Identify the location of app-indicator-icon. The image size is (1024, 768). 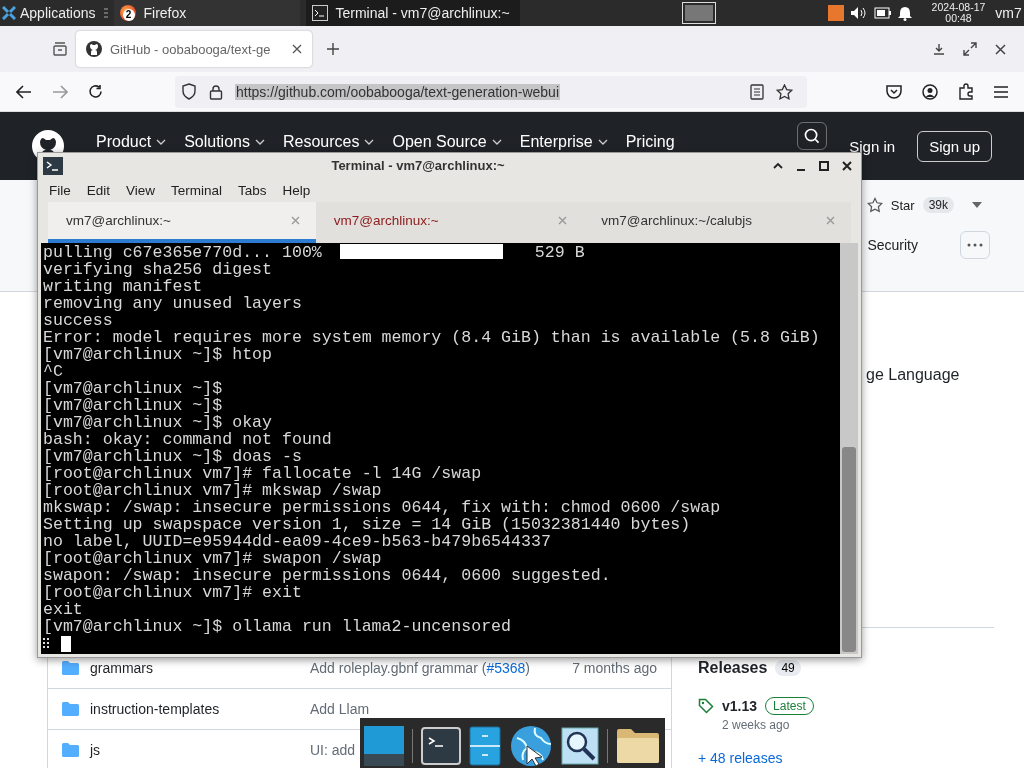
(835, 13).